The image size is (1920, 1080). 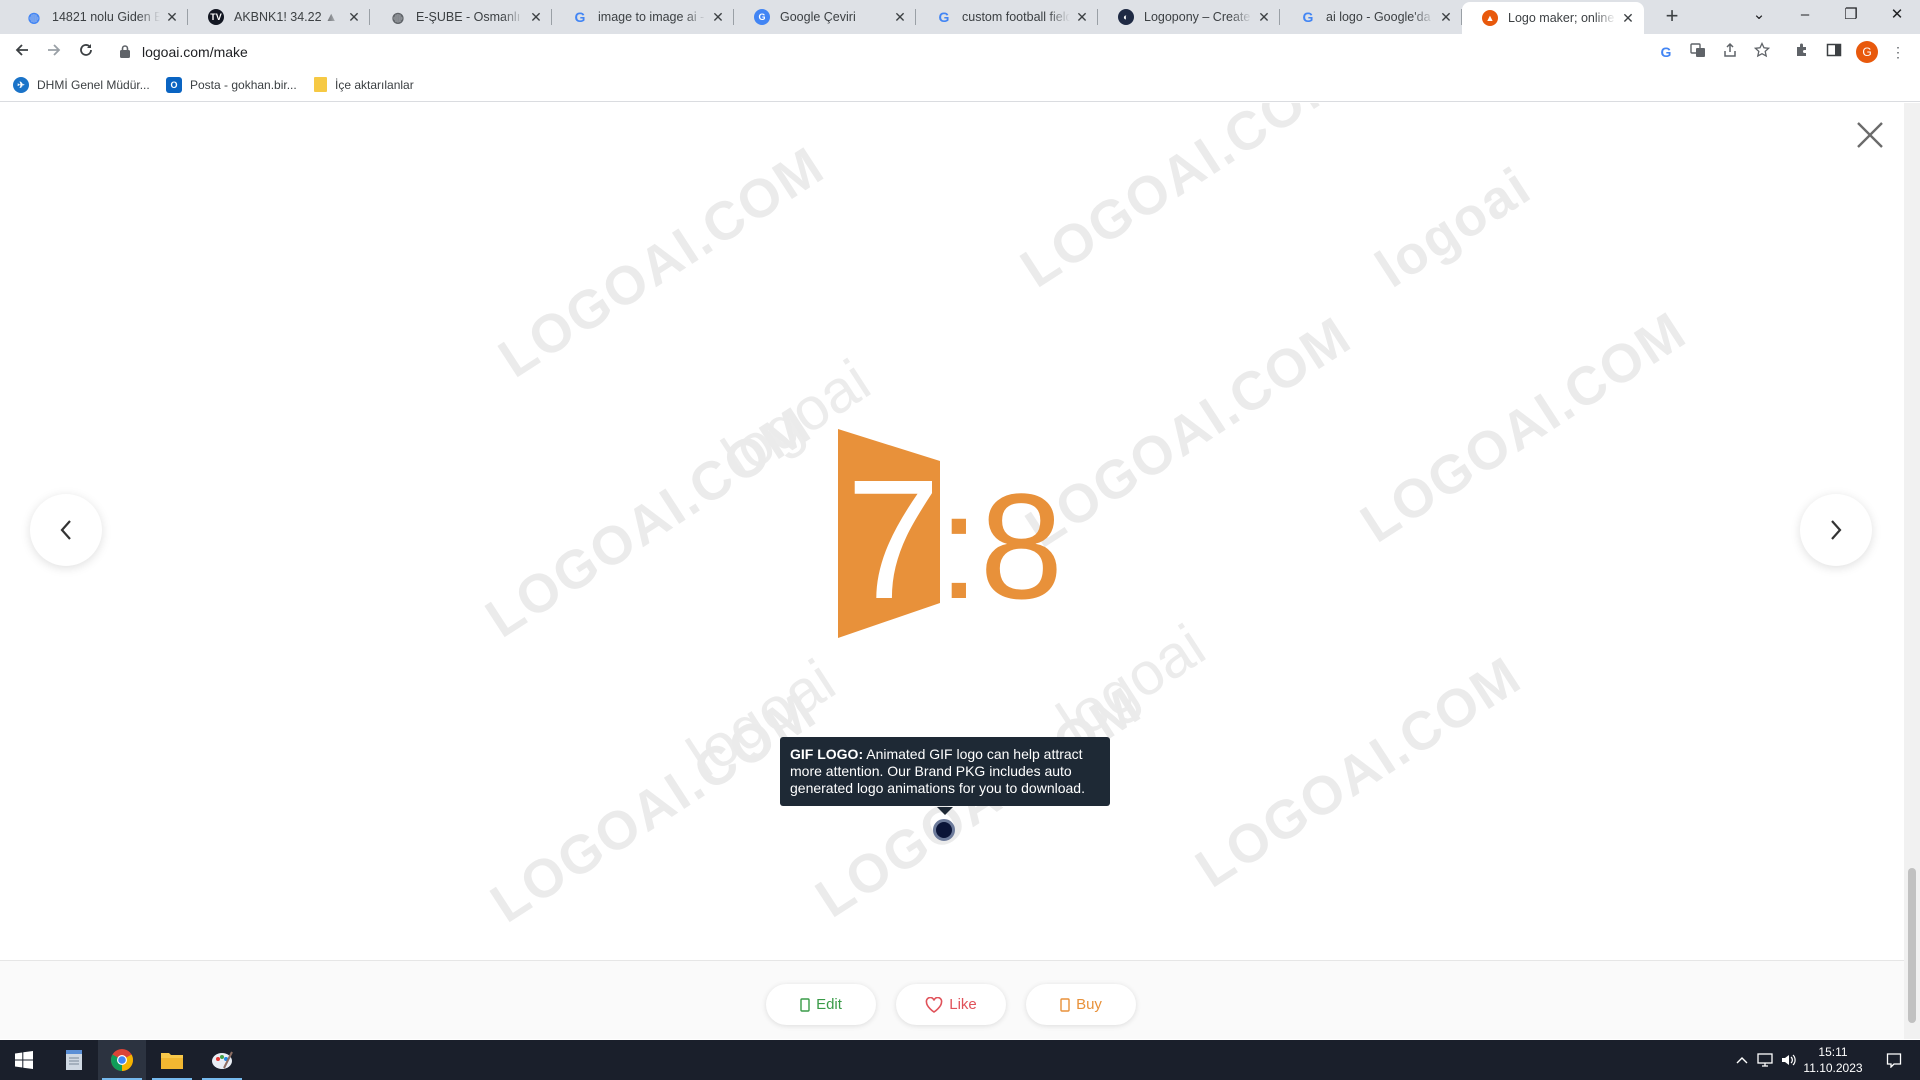 What do you see at coordinates (1802, 52) in the screenshot?
I see `extensions-puzzle-icon` at bounding box center [1802, 52].